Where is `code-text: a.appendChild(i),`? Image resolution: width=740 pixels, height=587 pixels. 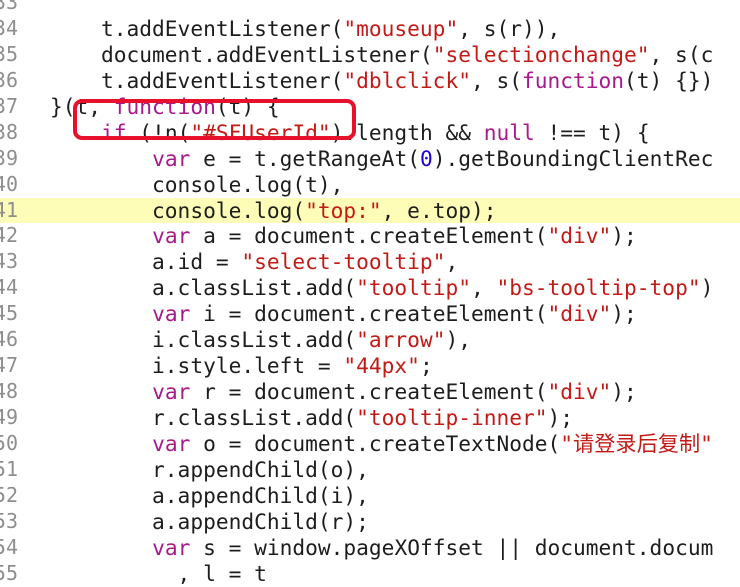
code-text: a.appendChild(i), is located at coordinates (209, 495).